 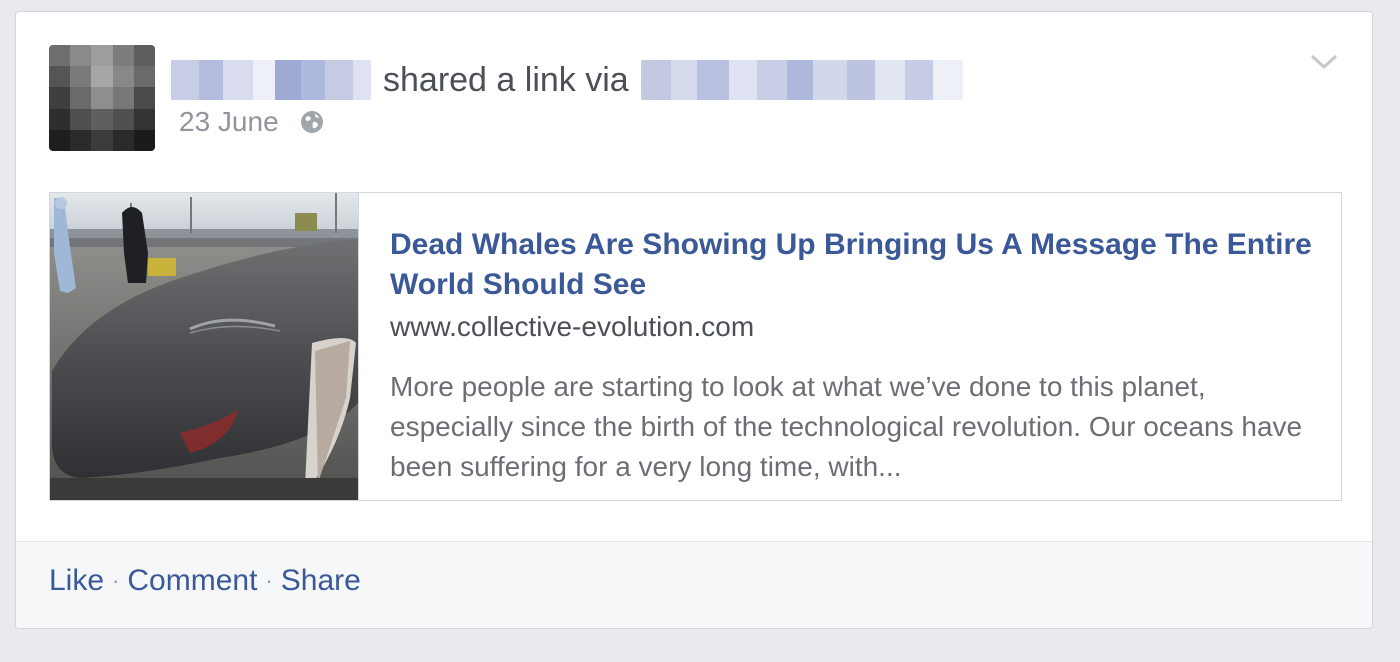 What do you see at coordinates (506, 80) in the screenshot?
I see `post-action-text: shared a link via` at bounding box center [506, 80].